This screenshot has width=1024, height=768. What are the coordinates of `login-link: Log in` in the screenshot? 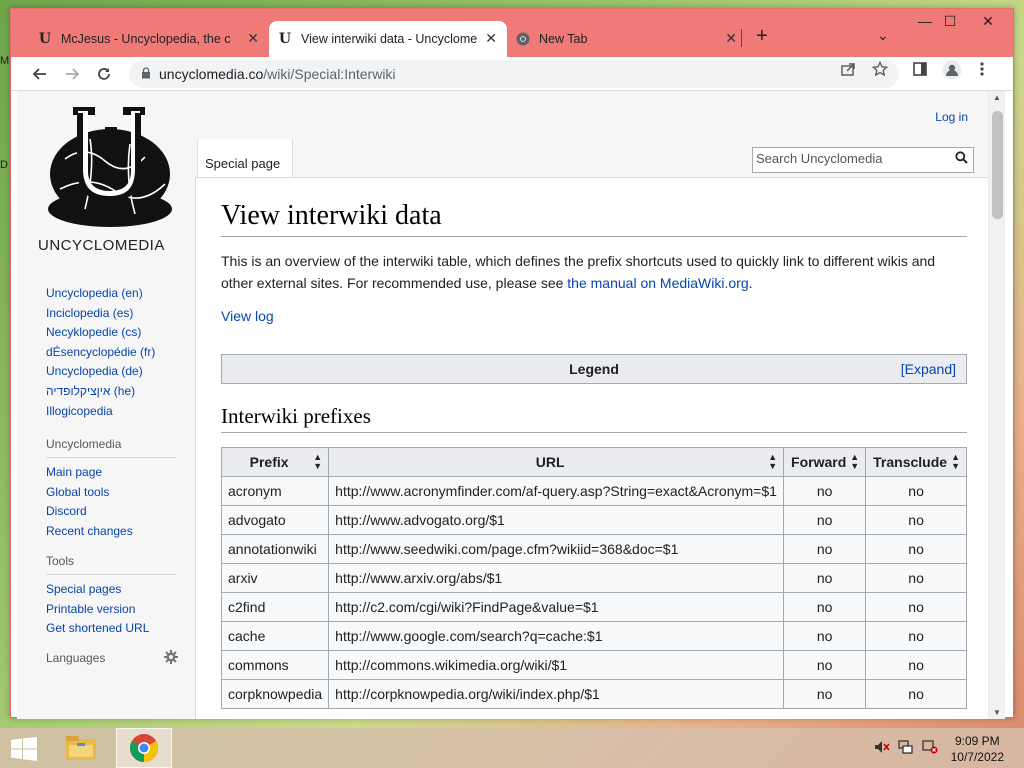 It's located at (951, 117).